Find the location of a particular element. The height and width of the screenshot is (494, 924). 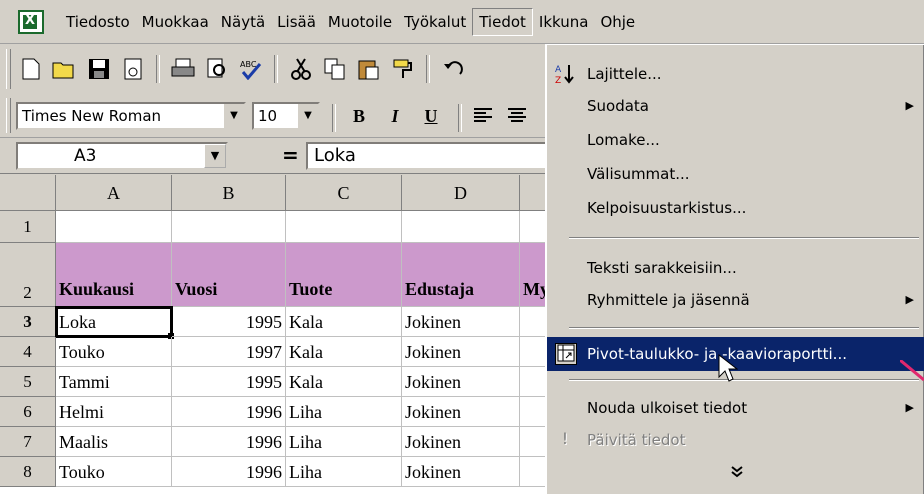

menu-nayta: Näytä is located at coordinates (243, 22).